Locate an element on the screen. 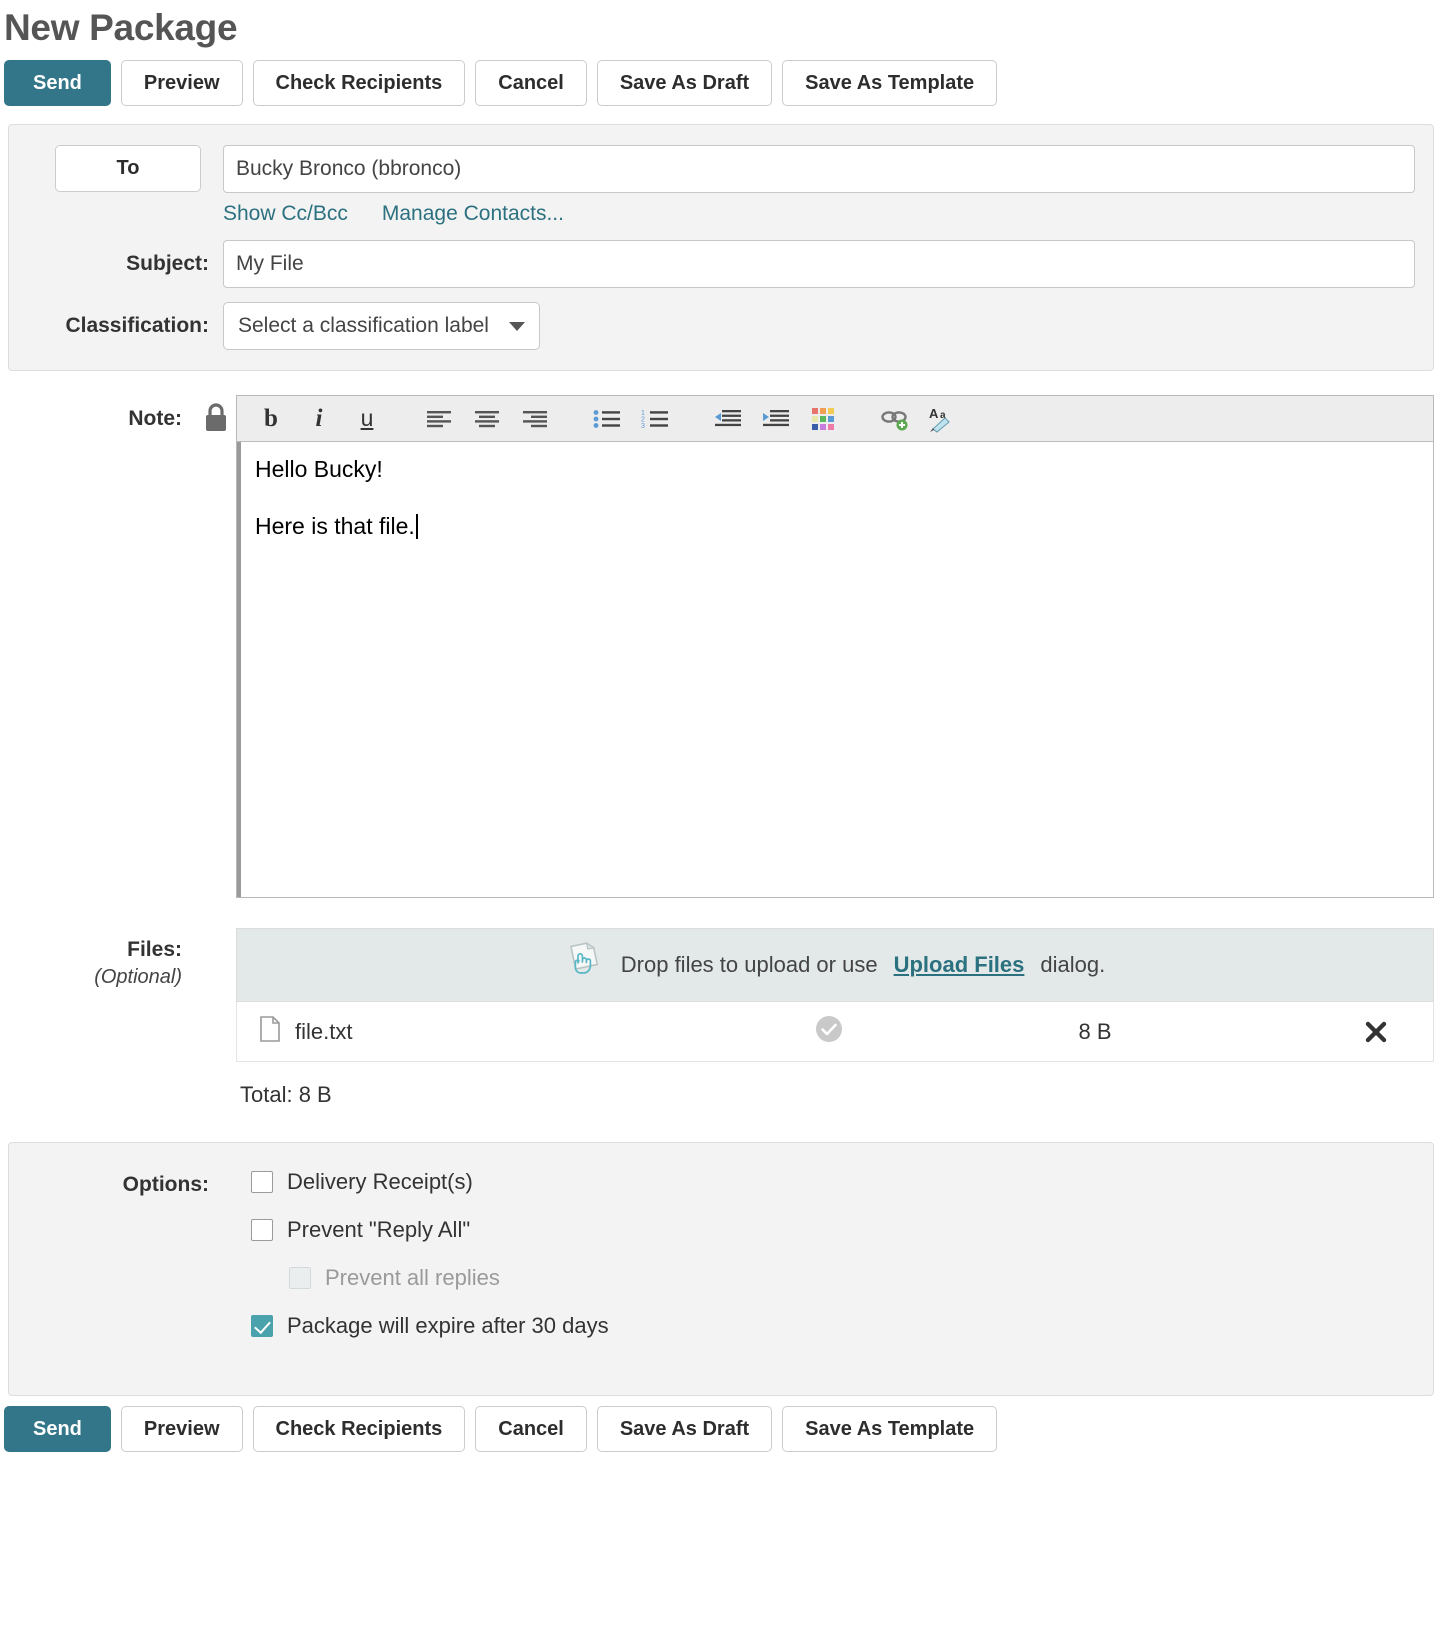 The height and width of the screenshot is (1636, 1448). upload-files-link: Upload Files is located at coordinates (959, 965).